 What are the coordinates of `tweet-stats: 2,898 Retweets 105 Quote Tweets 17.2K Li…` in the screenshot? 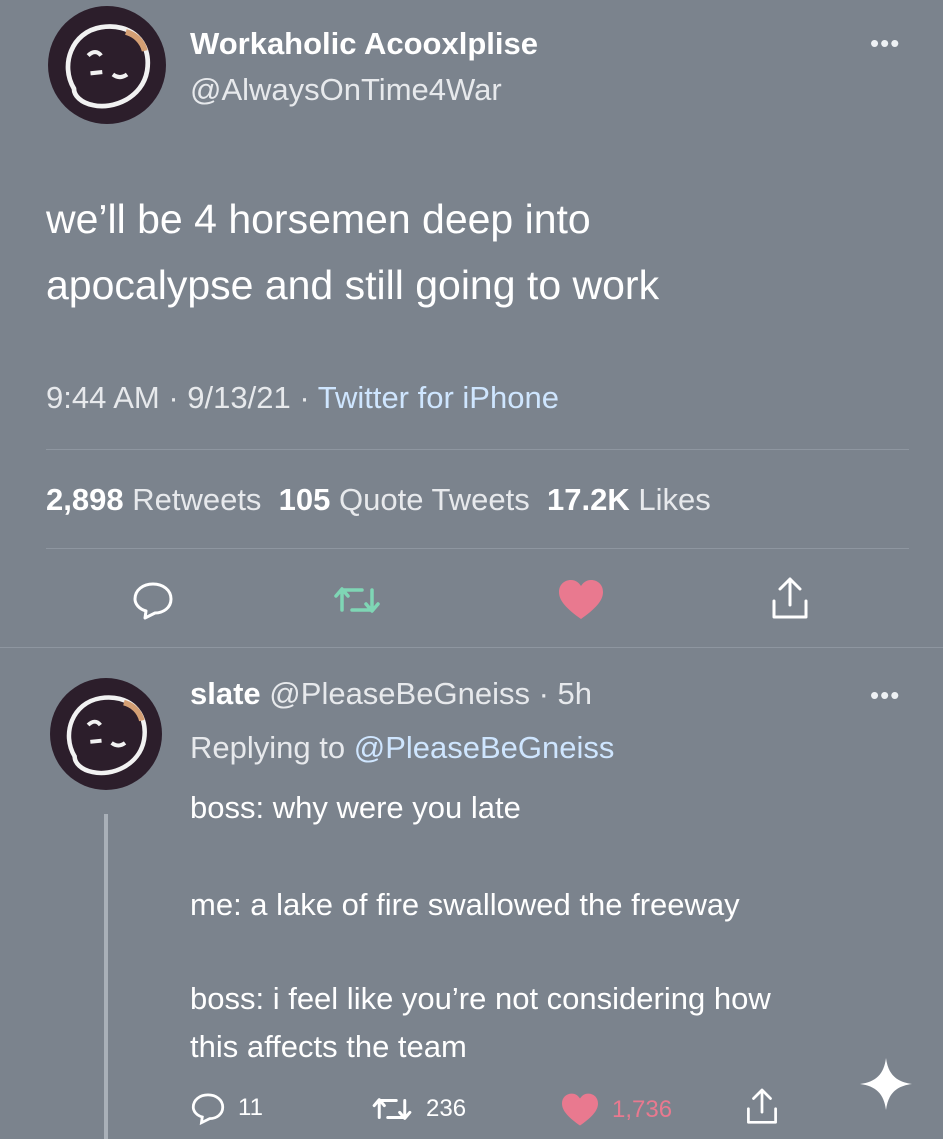 It's located at (378, 500).